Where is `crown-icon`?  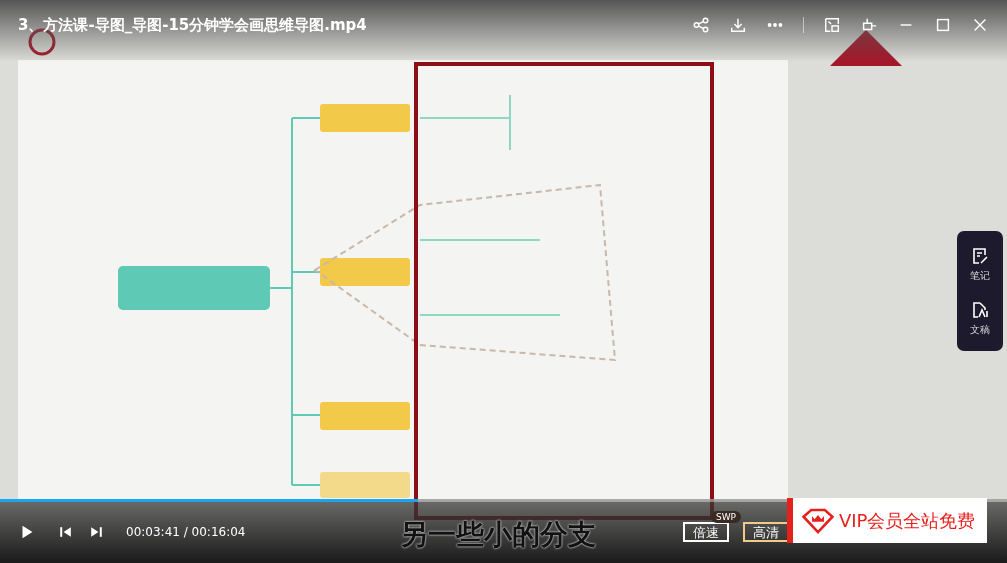 crown-icon is located at coordinates (818, 520).